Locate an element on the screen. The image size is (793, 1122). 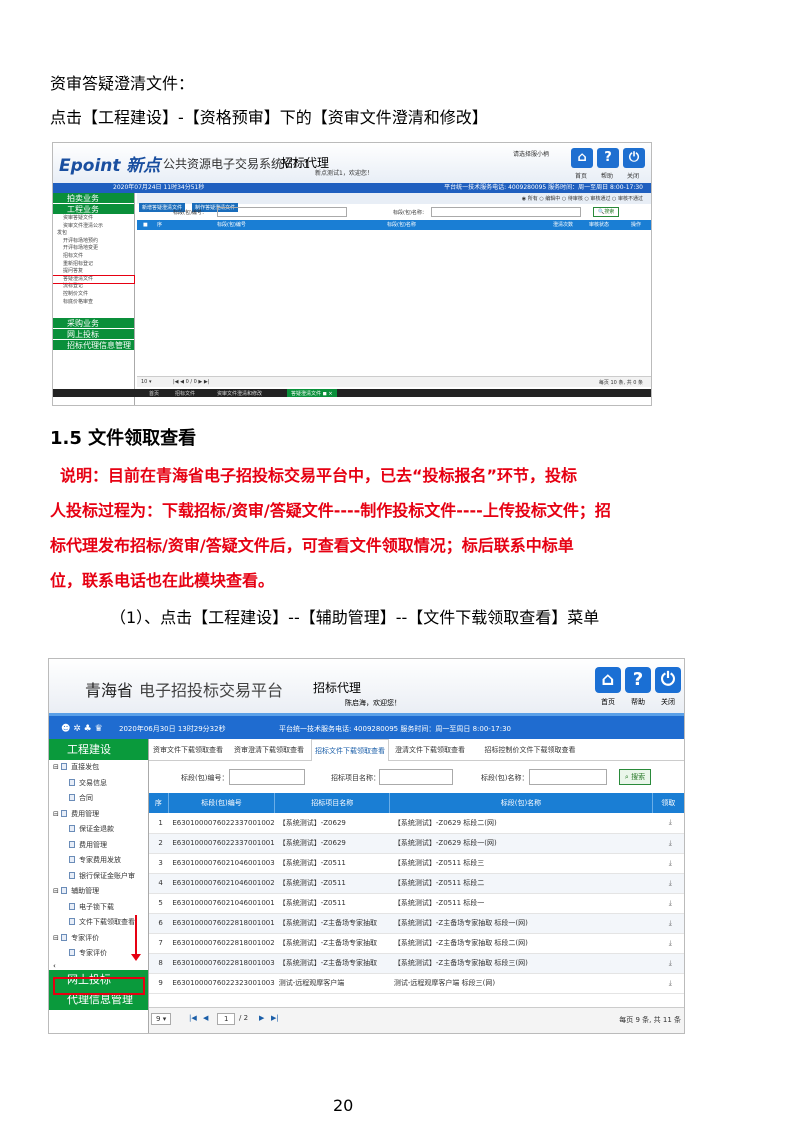
filter-project-input is located at coordinates (416, 777).